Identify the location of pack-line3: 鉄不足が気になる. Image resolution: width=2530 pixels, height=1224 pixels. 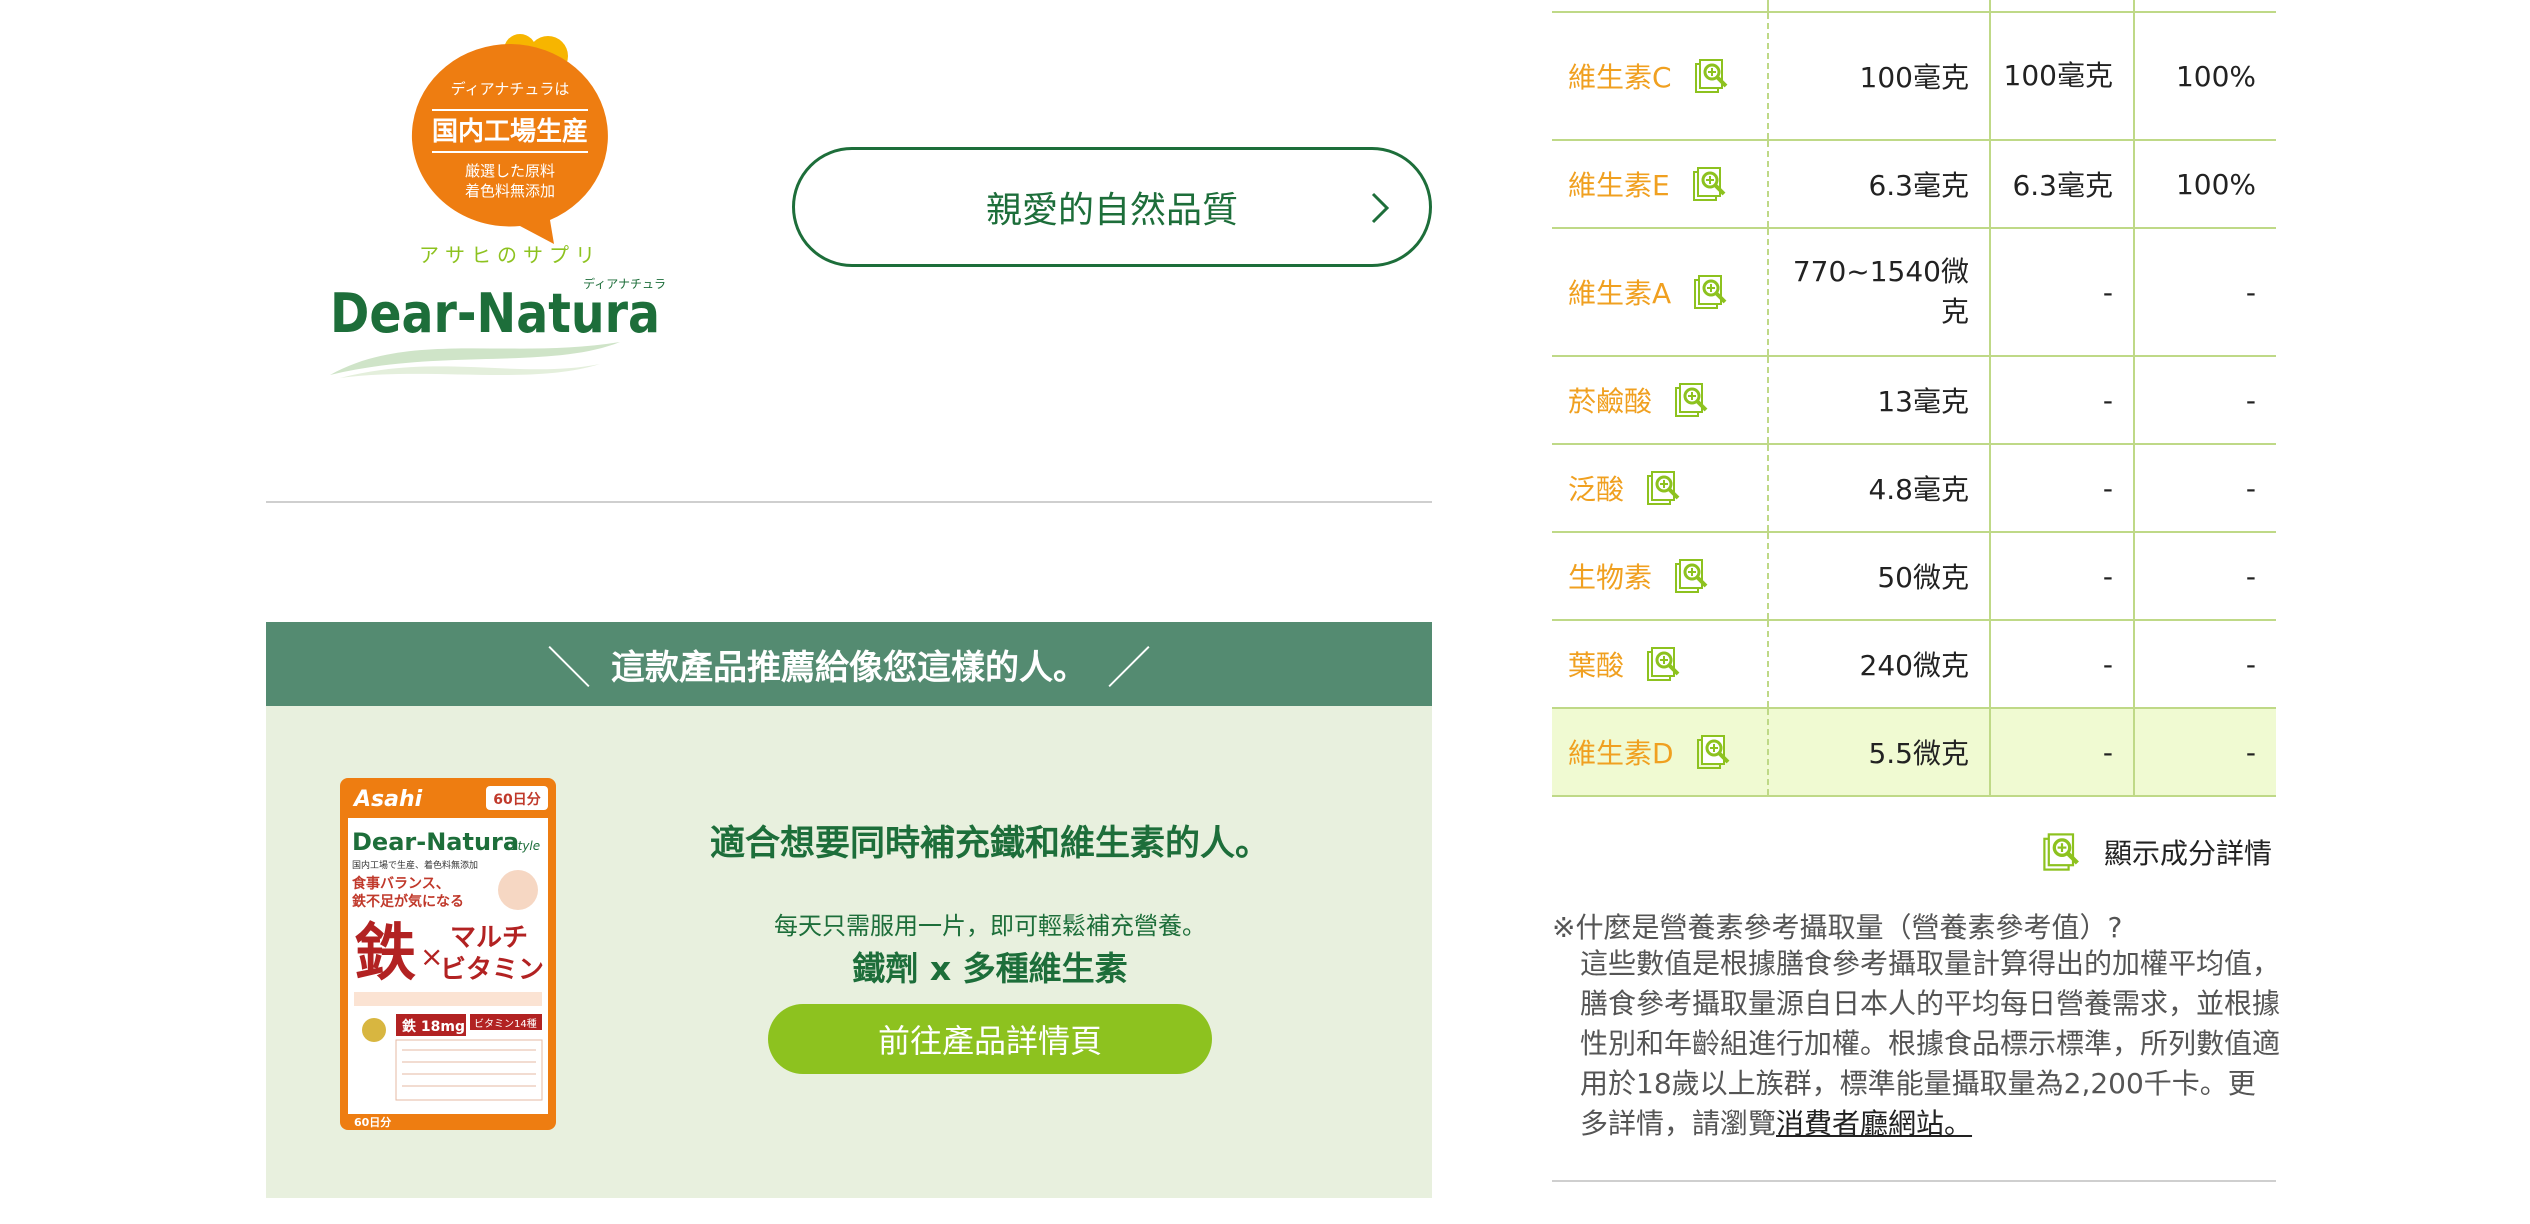
(408, 901).